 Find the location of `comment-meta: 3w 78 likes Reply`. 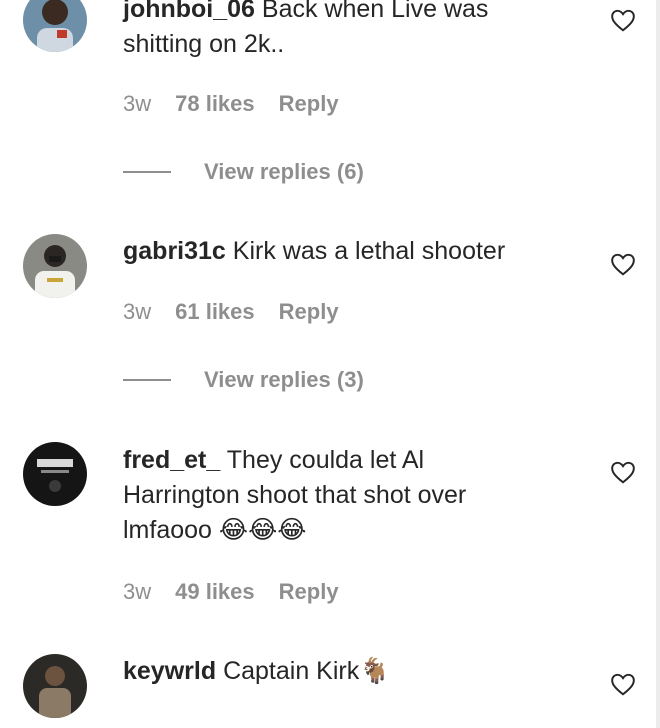

comment-meta: 3w 78 likes Reply is located at coordinates (231, 104).